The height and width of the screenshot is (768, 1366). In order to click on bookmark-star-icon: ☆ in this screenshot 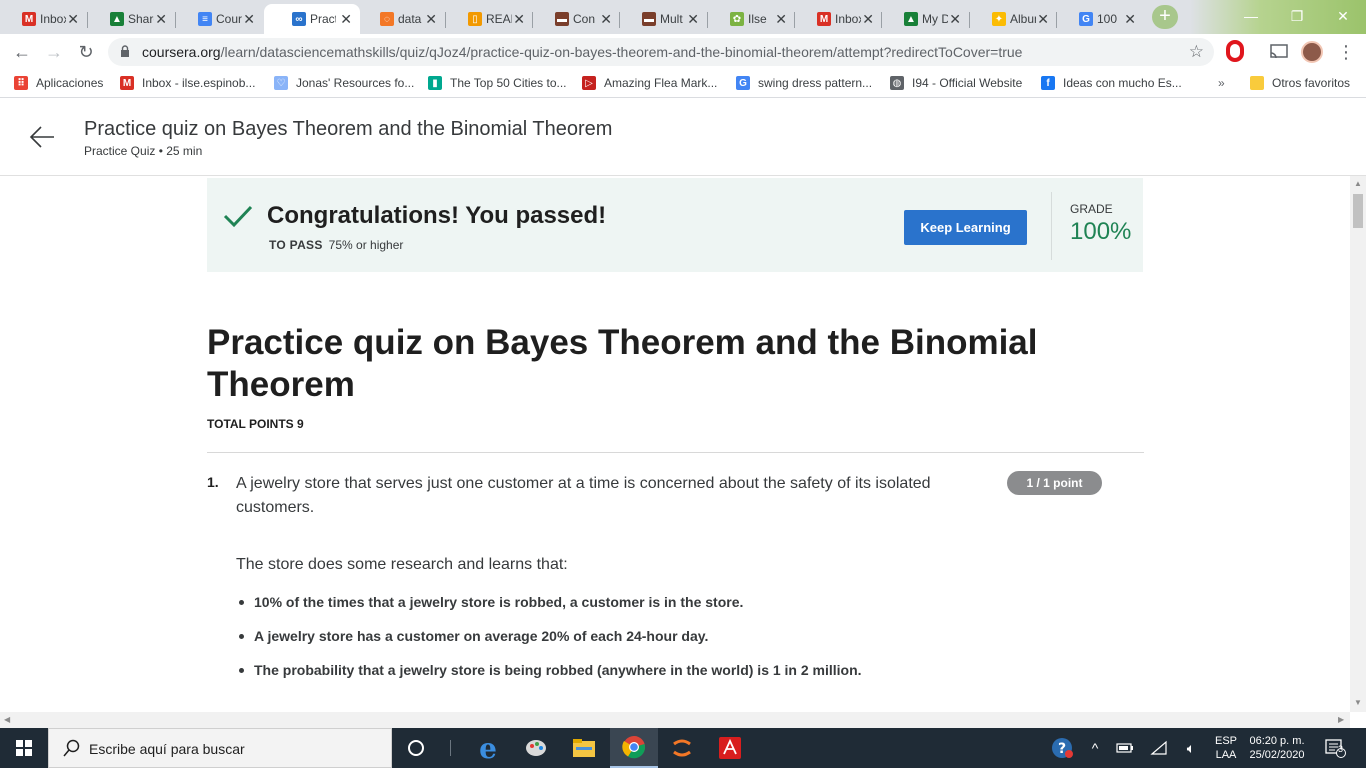, I will do `click(1196, 52)`.